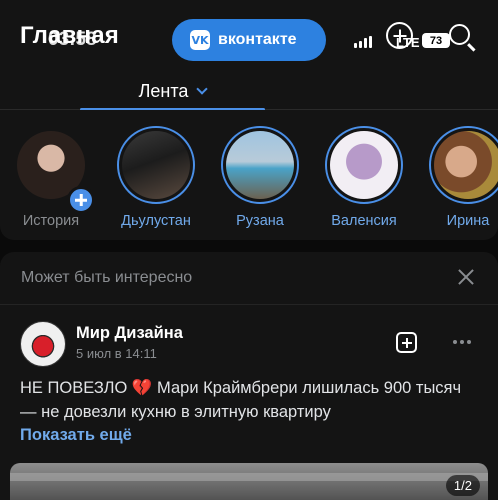 This screenshot has height=500, width=498. I want to click on author-name: Мир Дизайна, so click(129, 333).